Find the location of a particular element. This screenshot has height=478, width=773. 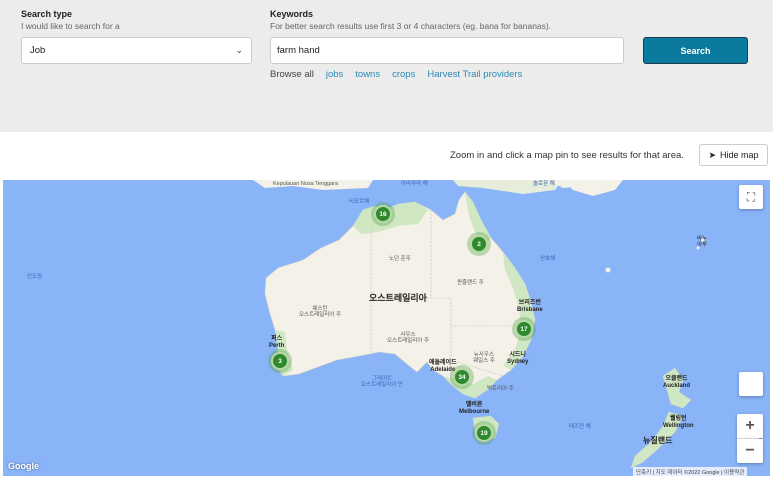

keywords-input: farm hand is located at coordinates (447, 50).